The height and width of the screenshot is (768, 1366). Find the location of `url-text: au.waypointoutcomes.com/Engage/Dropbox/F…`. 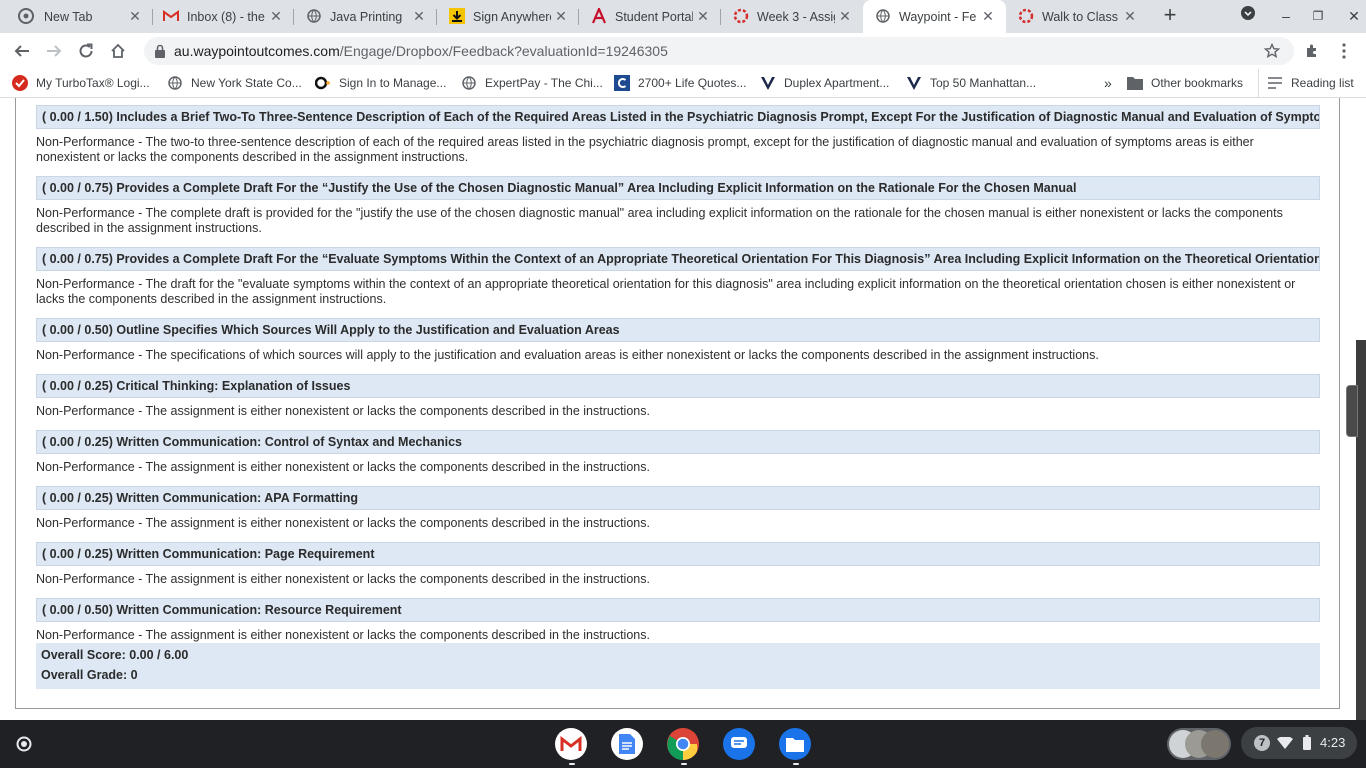

url-text: au.waypointoutcomes.com/Engage/Dropbox/F… is located at coordinates (421, 51).